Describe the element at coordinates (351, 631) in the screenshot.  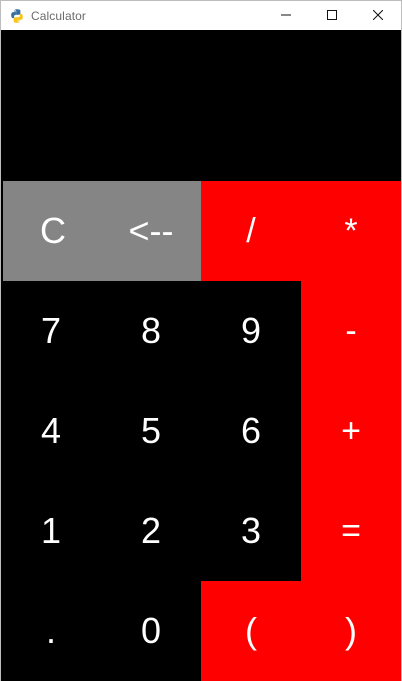
I see `close-paren-button: )` at that location.